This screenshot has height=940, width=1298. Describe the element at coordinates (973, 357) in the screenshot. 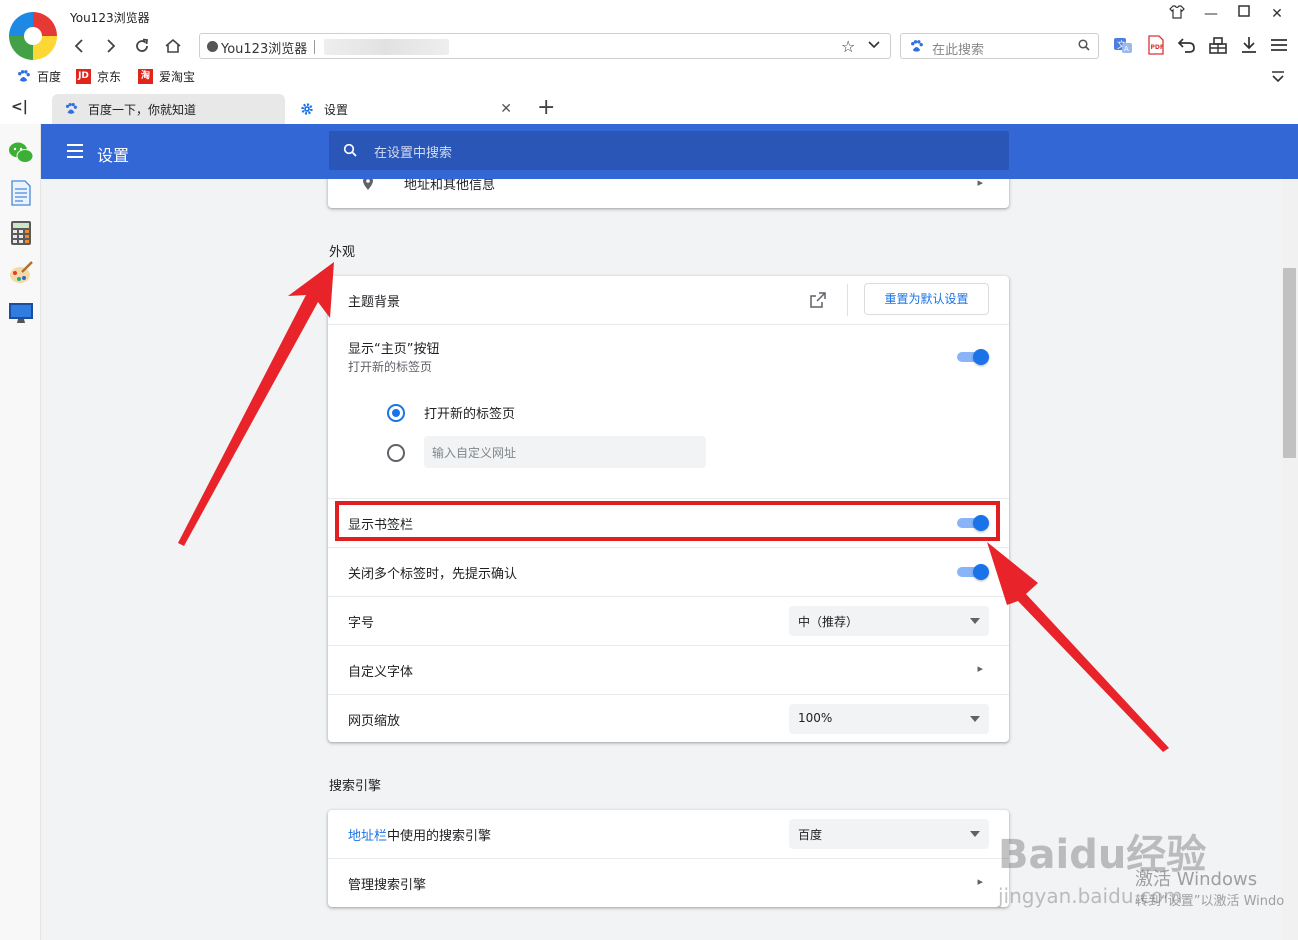

I see `home-button-toggle` at that location.